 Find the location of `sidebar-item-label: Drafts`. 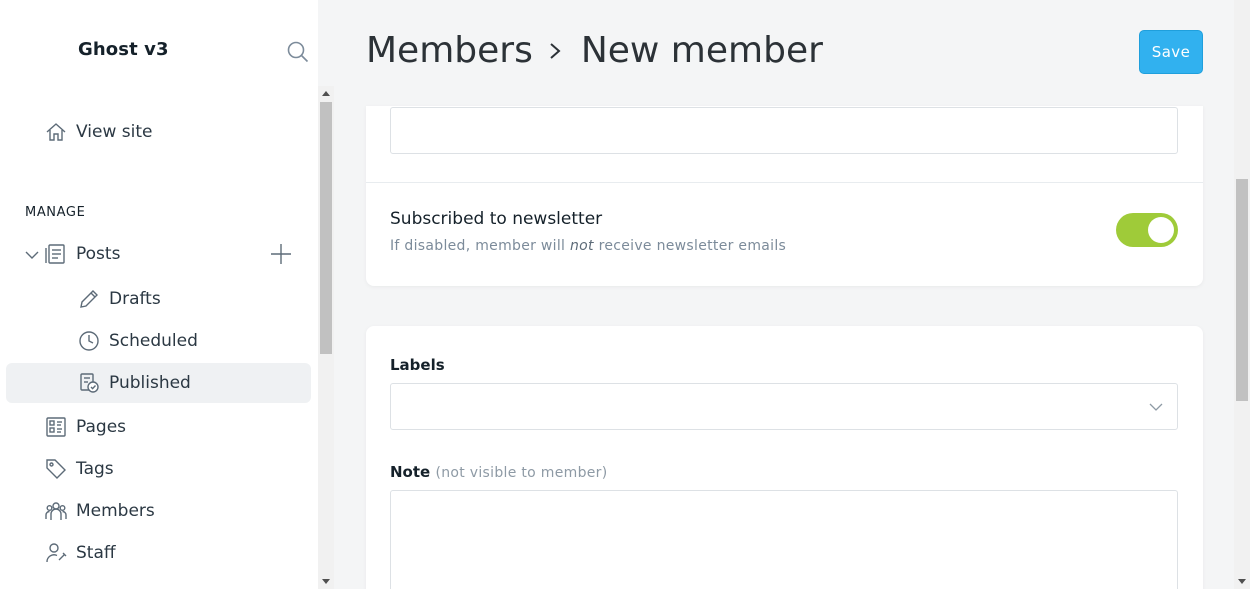

sidebar-item-label: Drafts is located at coordinates (135, 299).